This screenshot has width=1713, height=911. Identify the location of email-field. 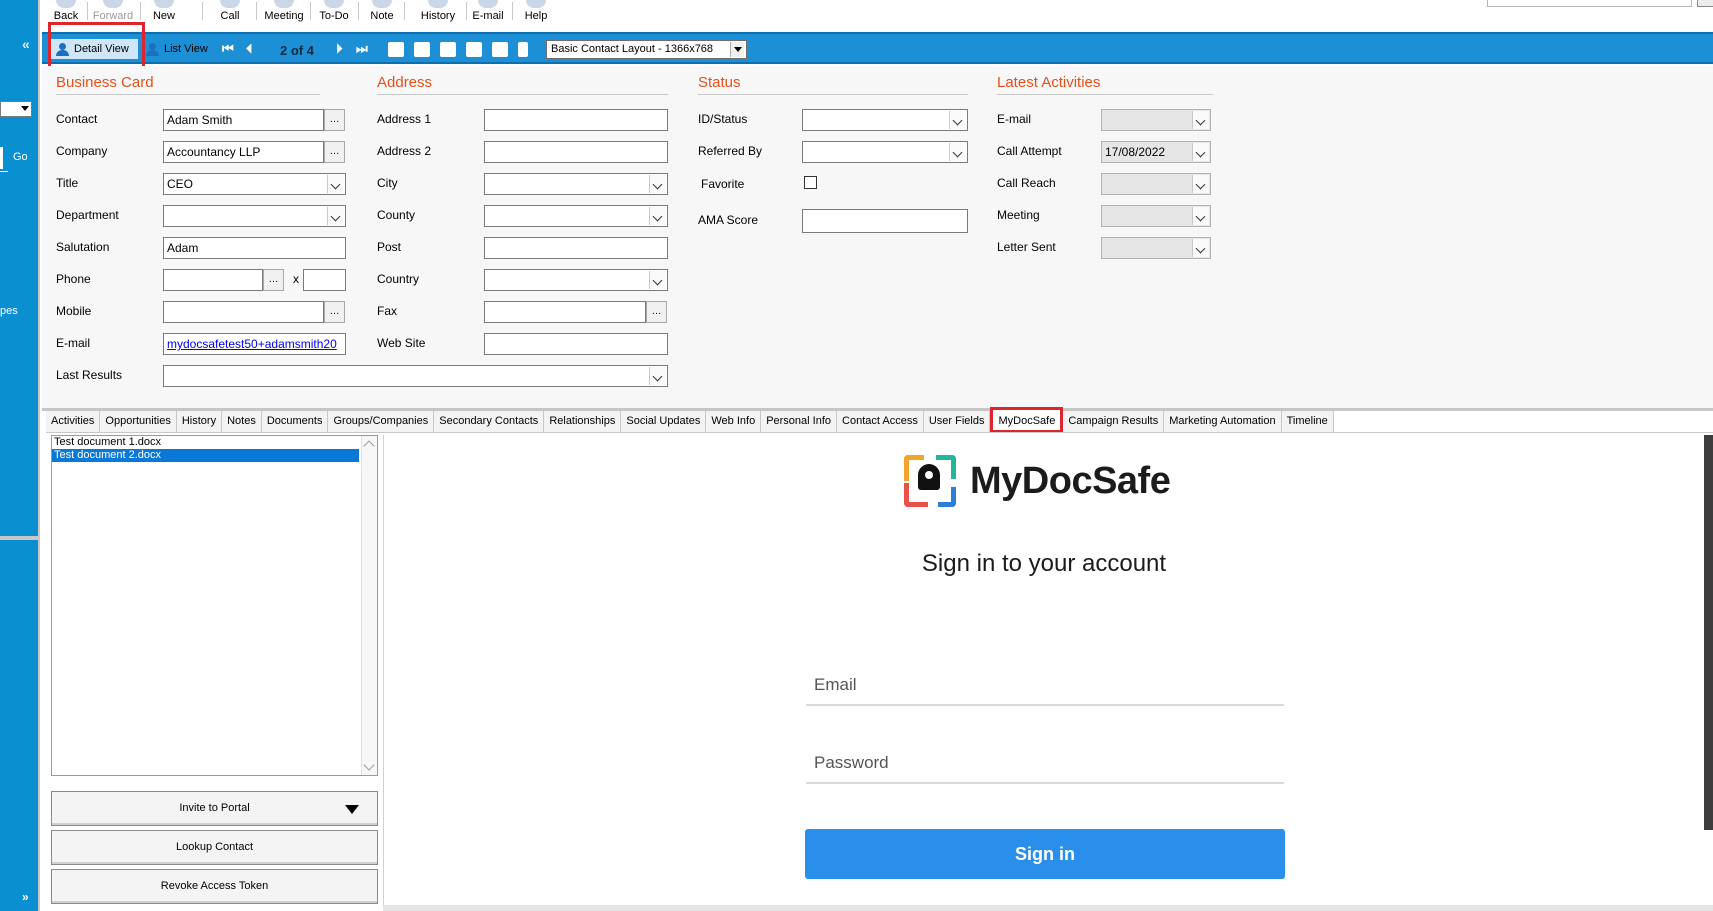
(1045, 685).